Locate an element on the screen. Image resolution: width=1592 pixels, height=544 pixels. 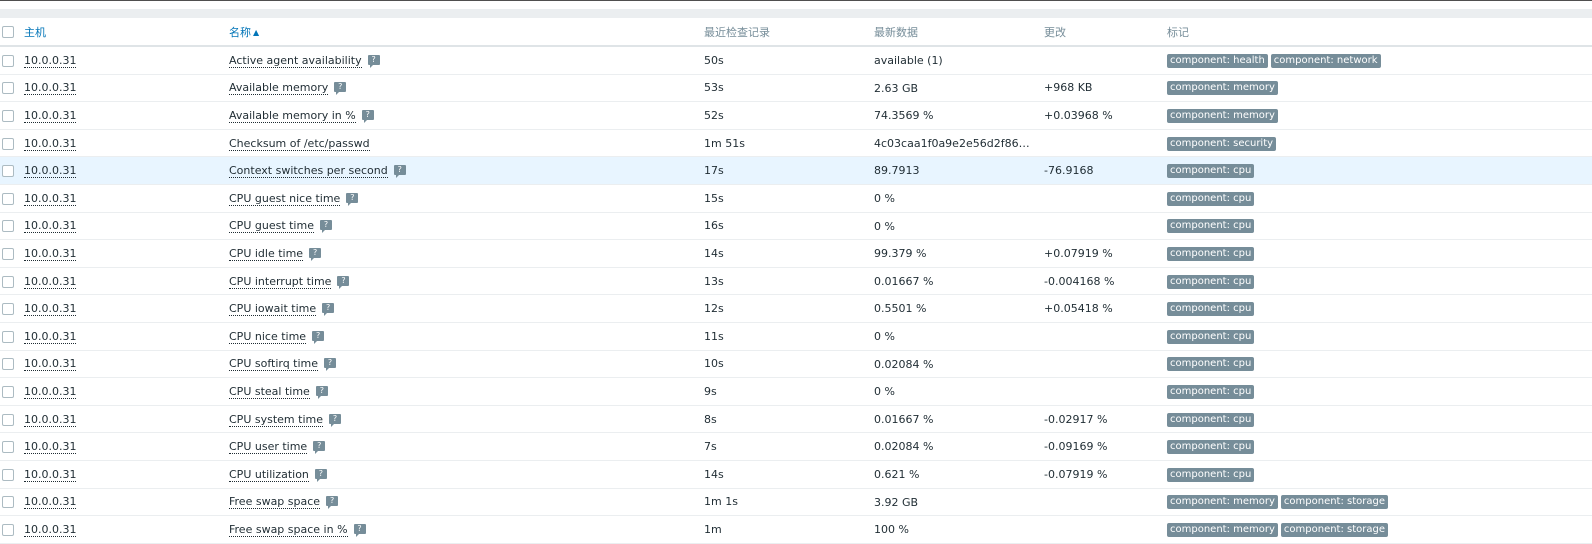
item-name-link: CPU nice time is located at coordinates (268, 336).